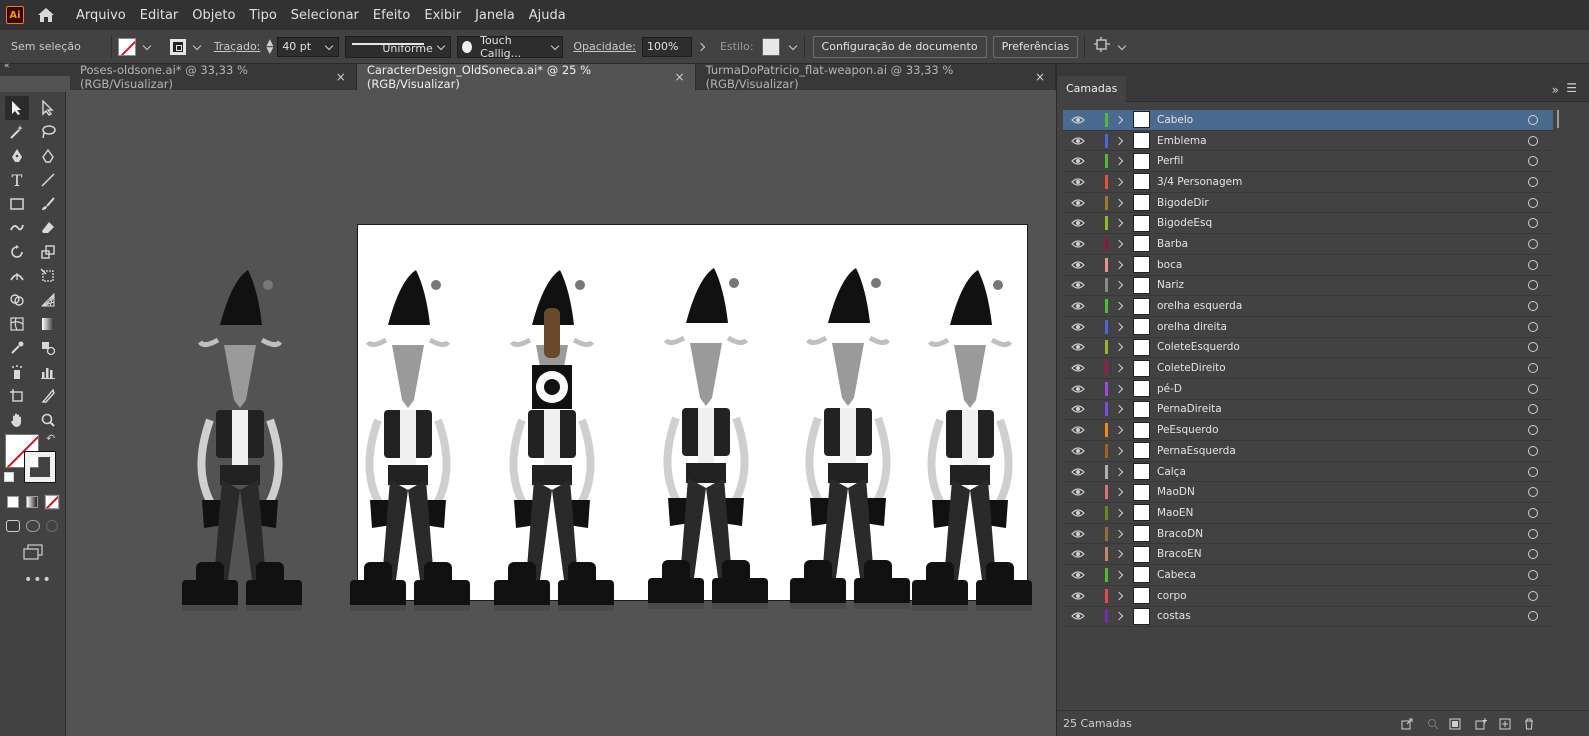 The image size is (1589, 736). I want to click on layer-name: ColeteEsquerdo, so click(1198, 347).